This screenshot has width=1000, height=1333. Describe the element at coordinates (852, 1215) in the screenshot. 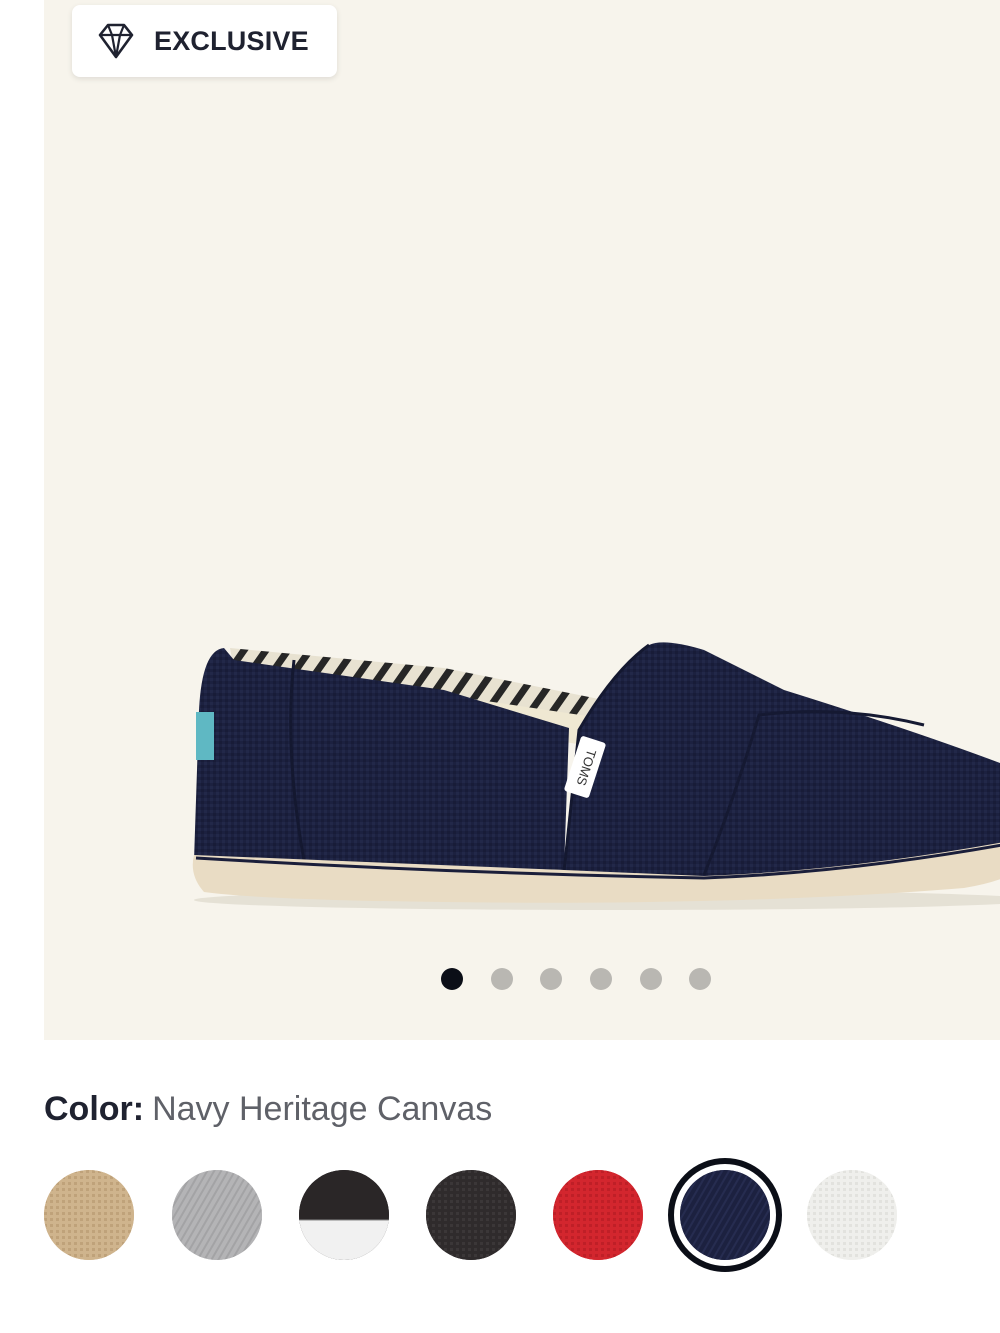

I see `swatch-white` at that location.